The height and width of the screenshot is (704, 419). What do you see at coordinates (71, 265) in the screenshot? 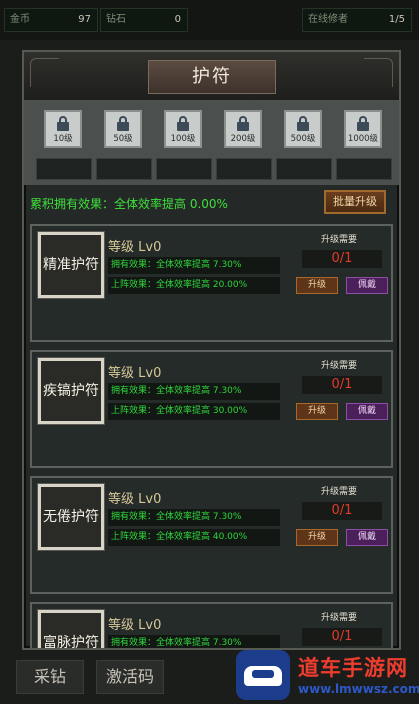
I see `charm-name: 精准护符` at bounding box center [71, 265].